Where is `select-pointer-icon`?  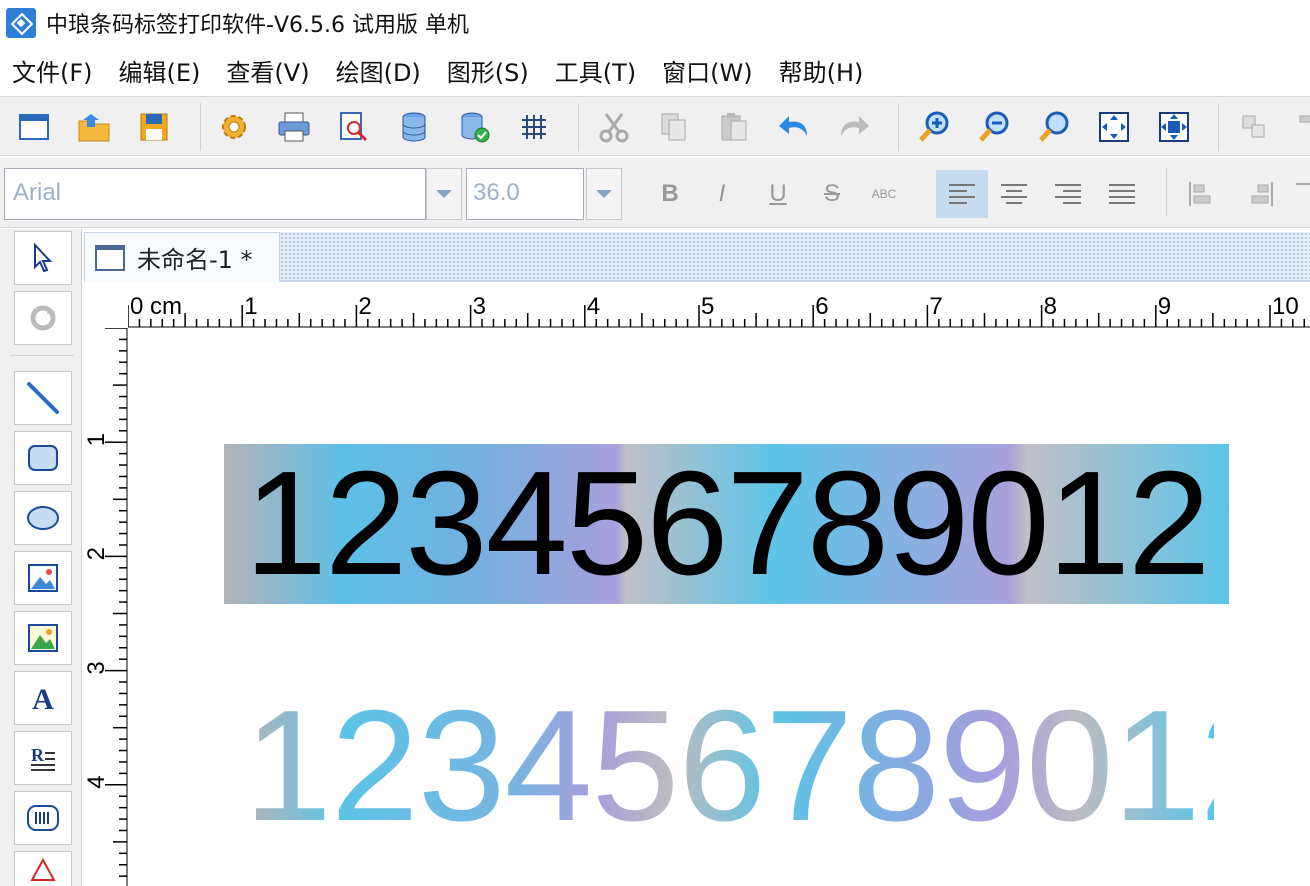 select-pointer-icon is located at coordinates (43, 258).